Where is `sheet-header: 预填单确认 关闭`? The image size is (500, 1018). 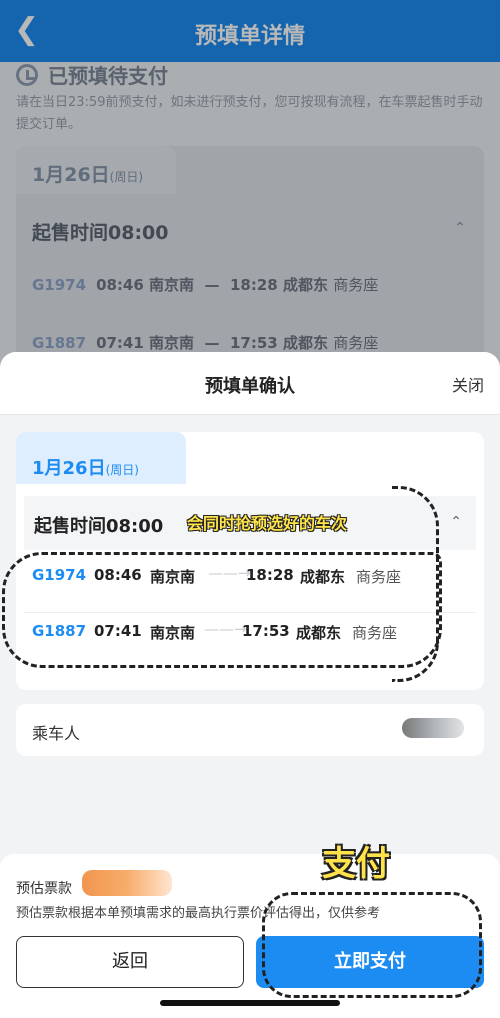 sheet-header: 预填单确认 关闭 is located at coordinates (250, 383).